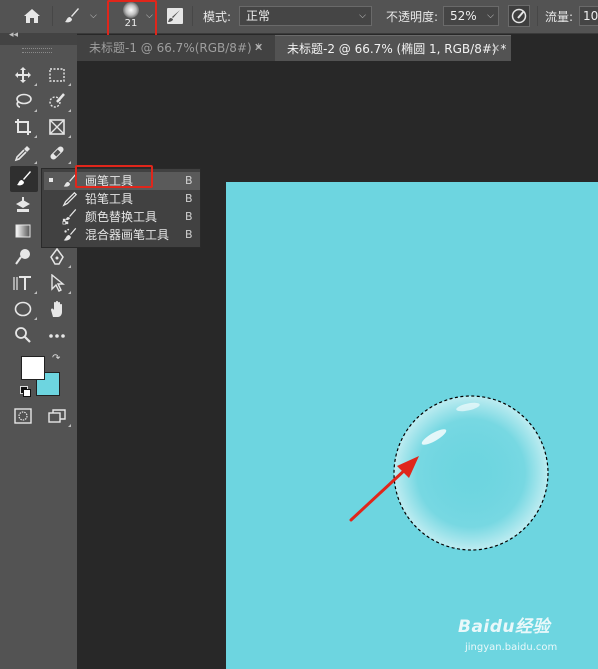 The height and width of the screenshot is (669, 598). What do you see at coordinates (114, 176) in the screenshot?
I see `brush-tool-highlight` at bounding box center [114, 176].